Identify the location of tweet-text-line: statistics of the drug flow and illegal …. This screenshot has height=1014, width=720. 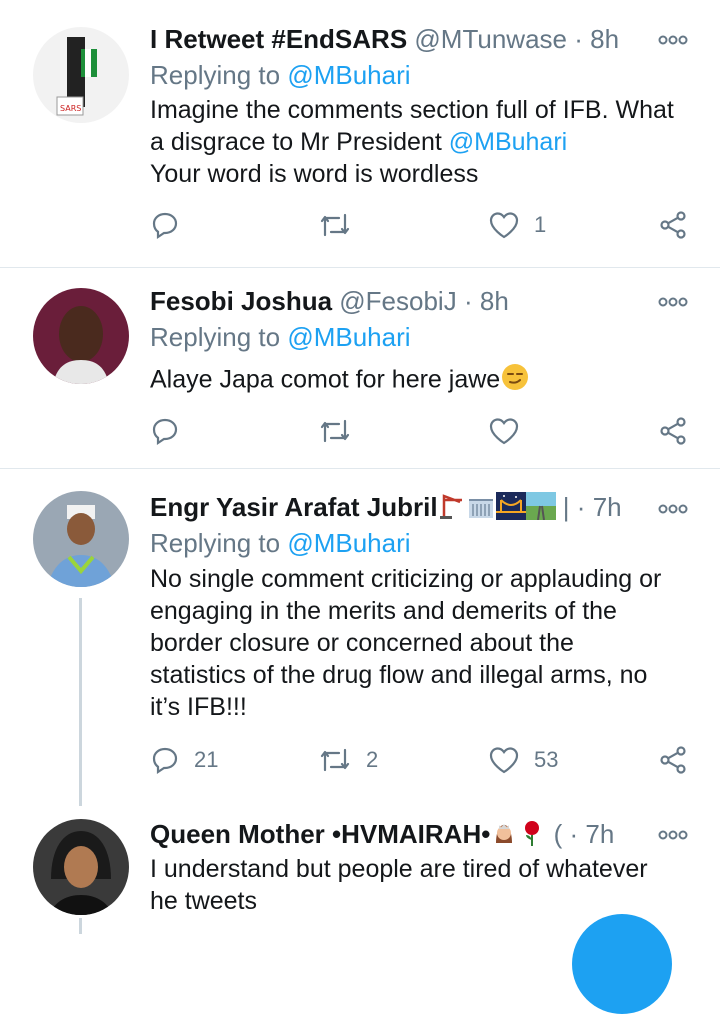
(399, 675).